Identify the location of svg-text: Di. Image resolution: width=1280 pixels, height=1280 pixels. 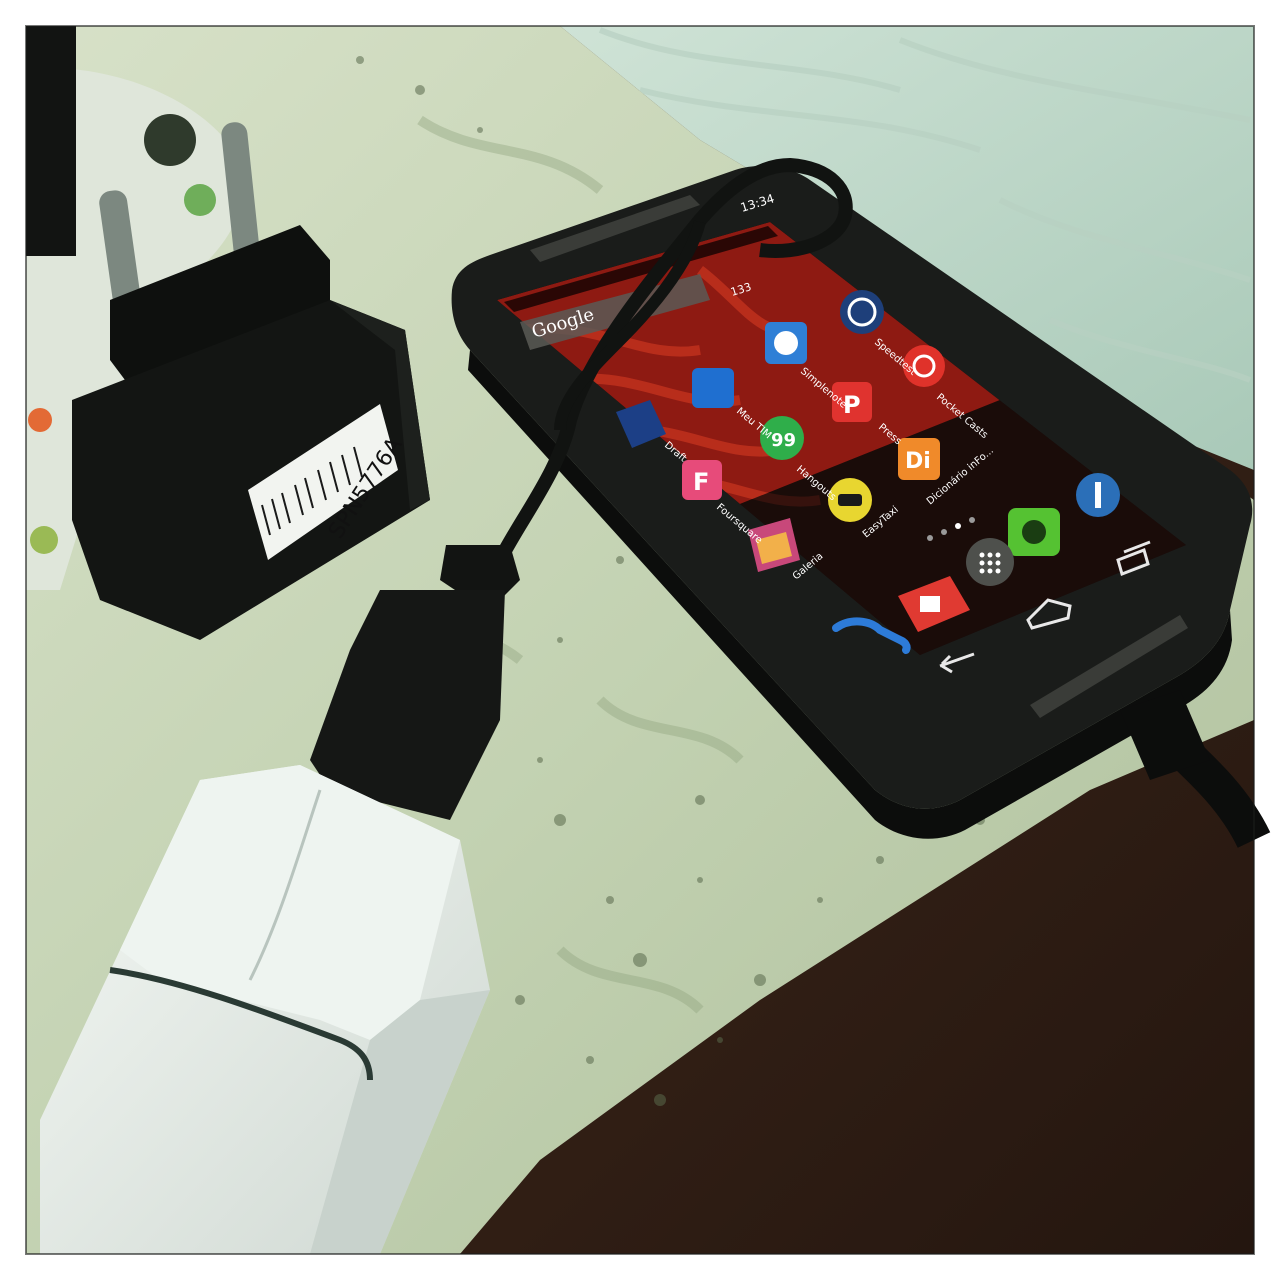
(918, 461).